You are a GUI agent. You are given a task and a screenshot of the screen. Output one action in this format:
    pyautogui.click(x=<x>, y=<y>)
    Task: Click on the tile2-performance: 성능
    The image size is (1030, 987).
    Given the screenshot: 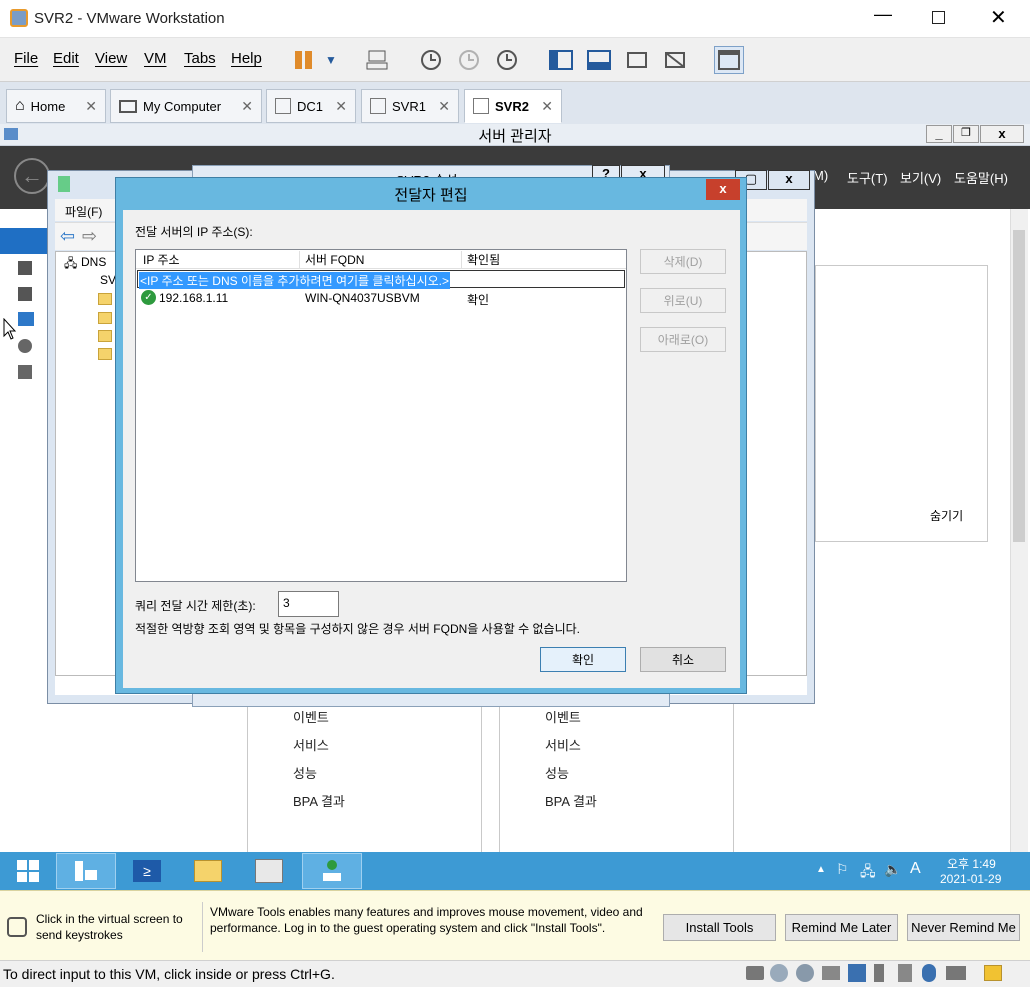 What is the action you would take?
    pyautogui.click(x=557, y=772)
    